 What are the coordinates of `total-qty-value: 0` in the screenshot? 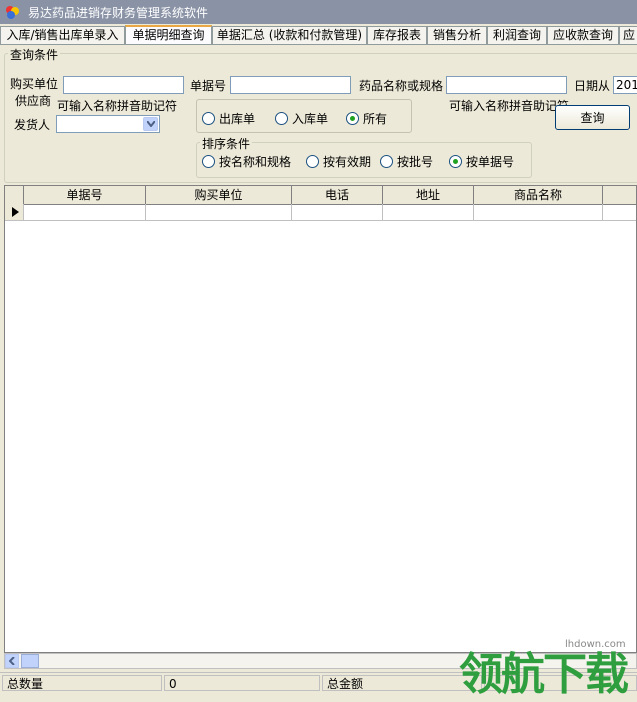 It's located at (242, 683).